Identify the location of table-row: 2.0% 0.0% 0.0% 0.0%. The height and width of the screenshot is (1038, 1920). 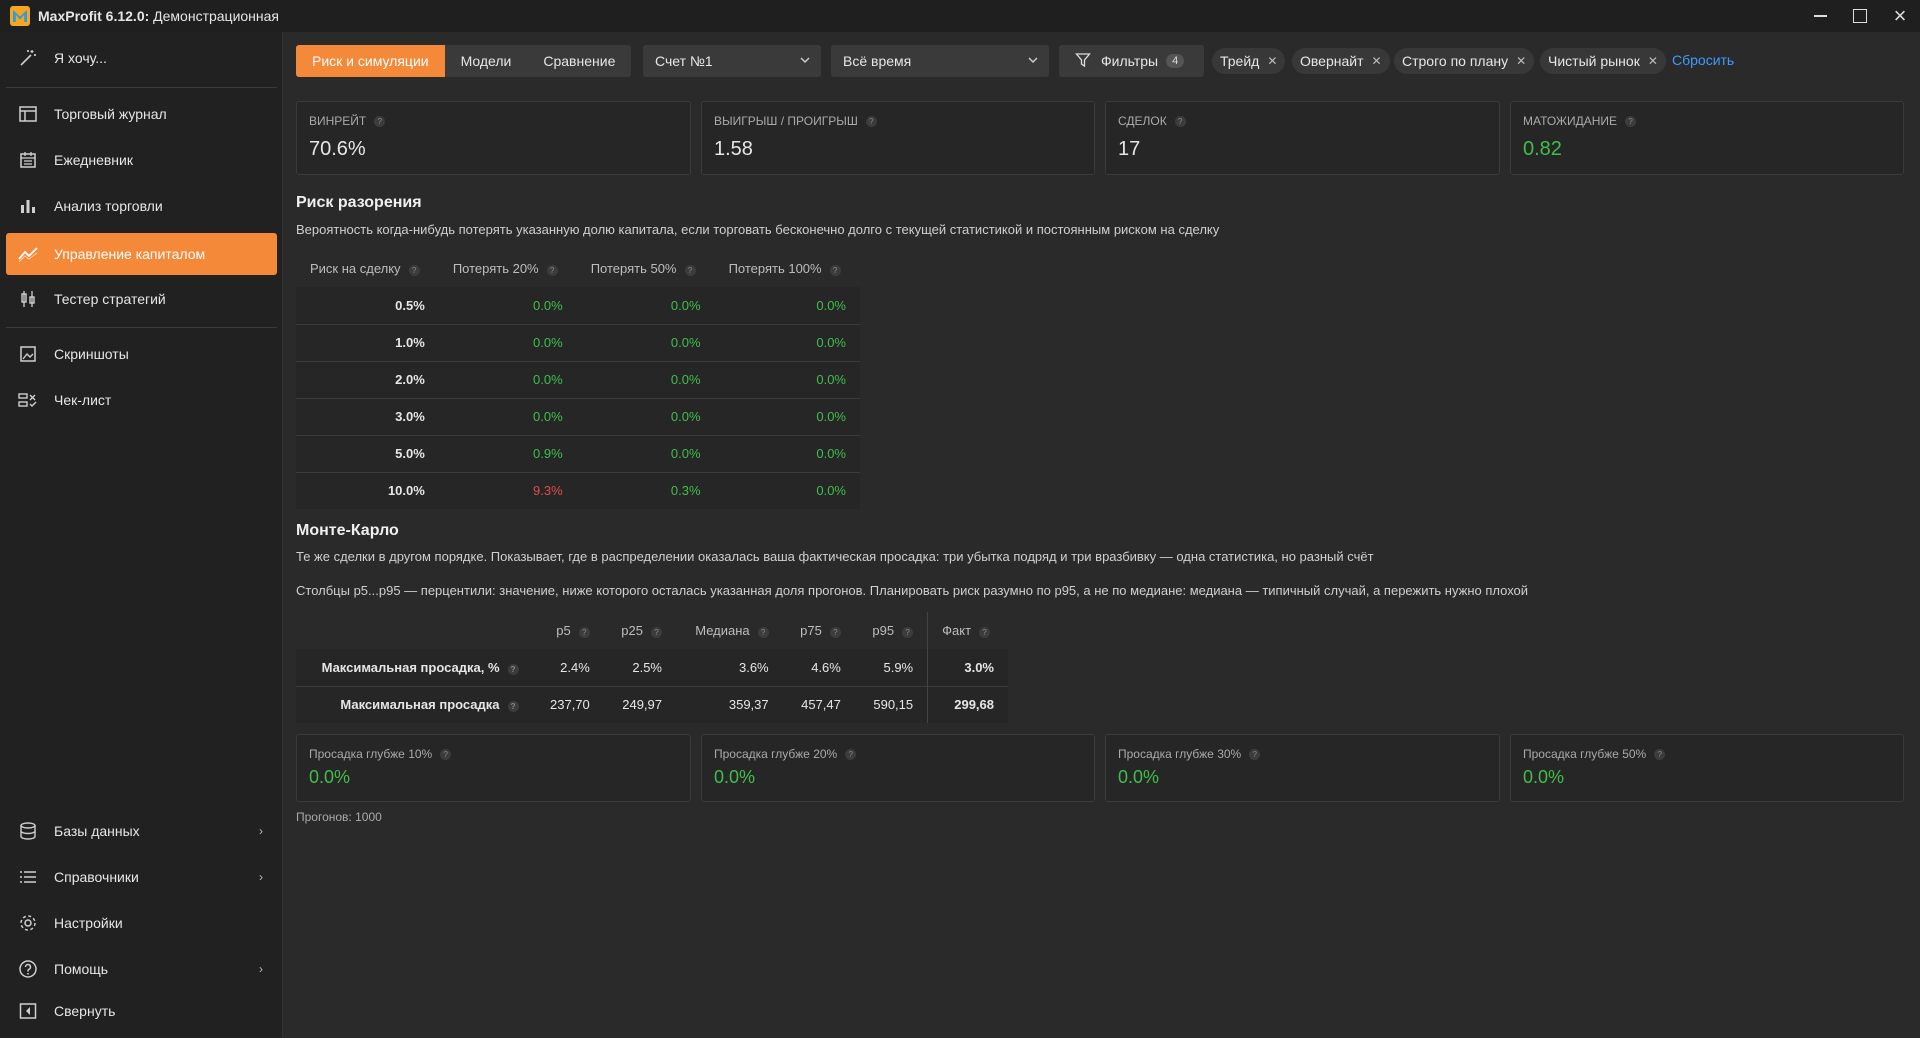
(578, 379).